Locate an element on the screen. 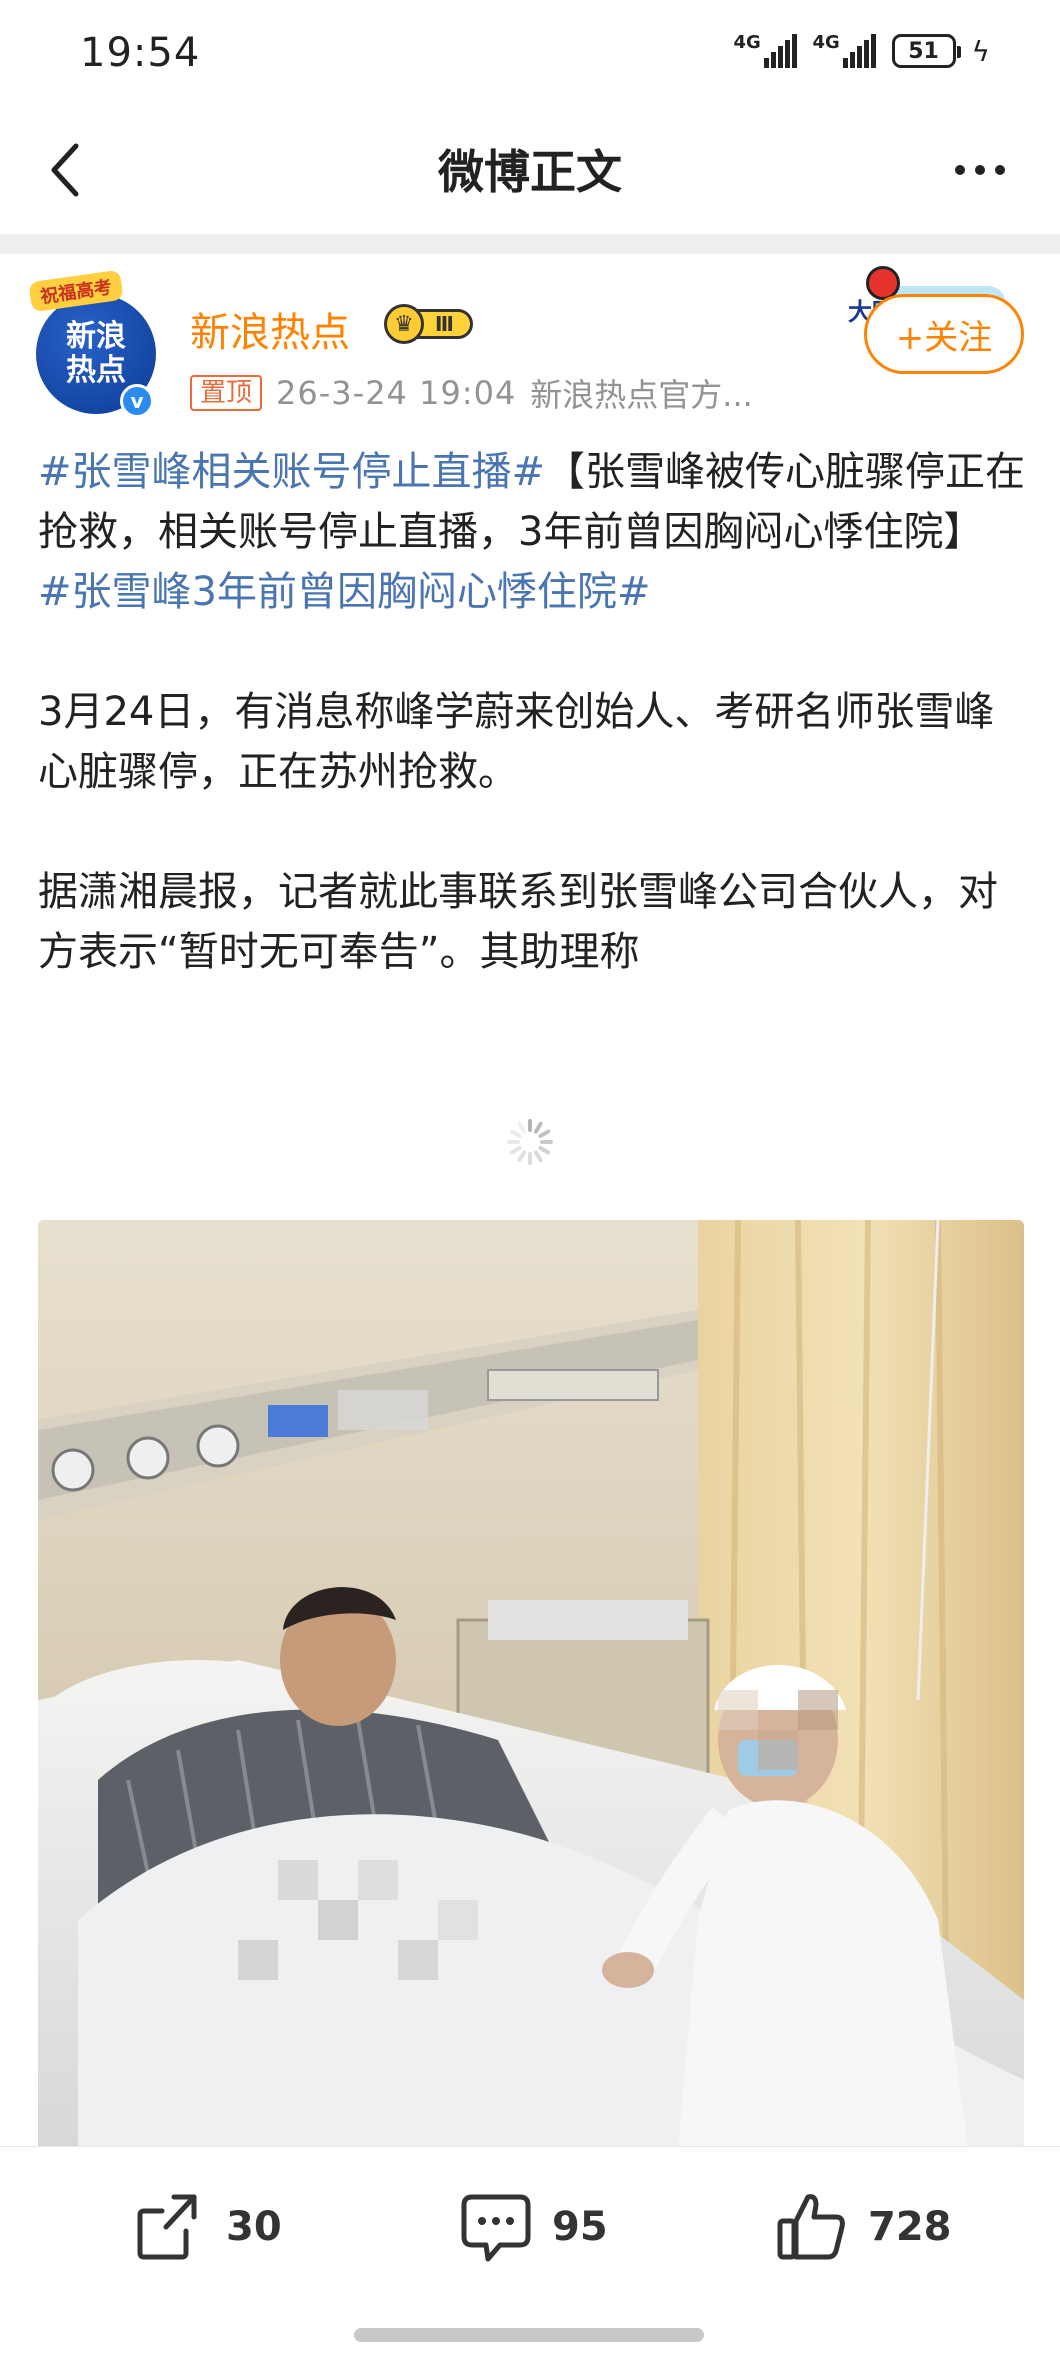 The image size is (1060, 2376). post-paragraph: 3月24日，有消息称峰学蔚来创始人、考研名师张雪峰心脏骤停，正在苏州抢救。 is located at coordinates (516, 742).